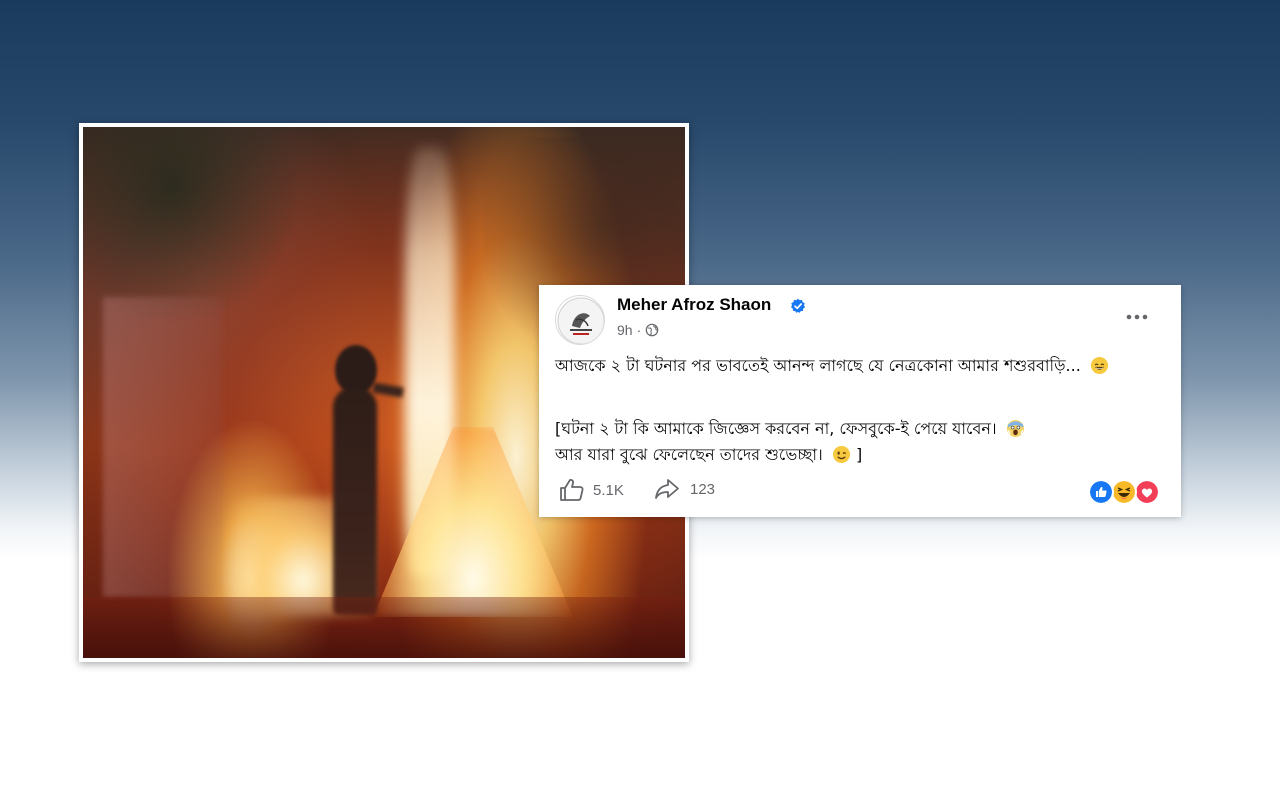  Describe the element at coordinates (798, 305) in the screenshot. I see `verified-badge-icon` at that location.